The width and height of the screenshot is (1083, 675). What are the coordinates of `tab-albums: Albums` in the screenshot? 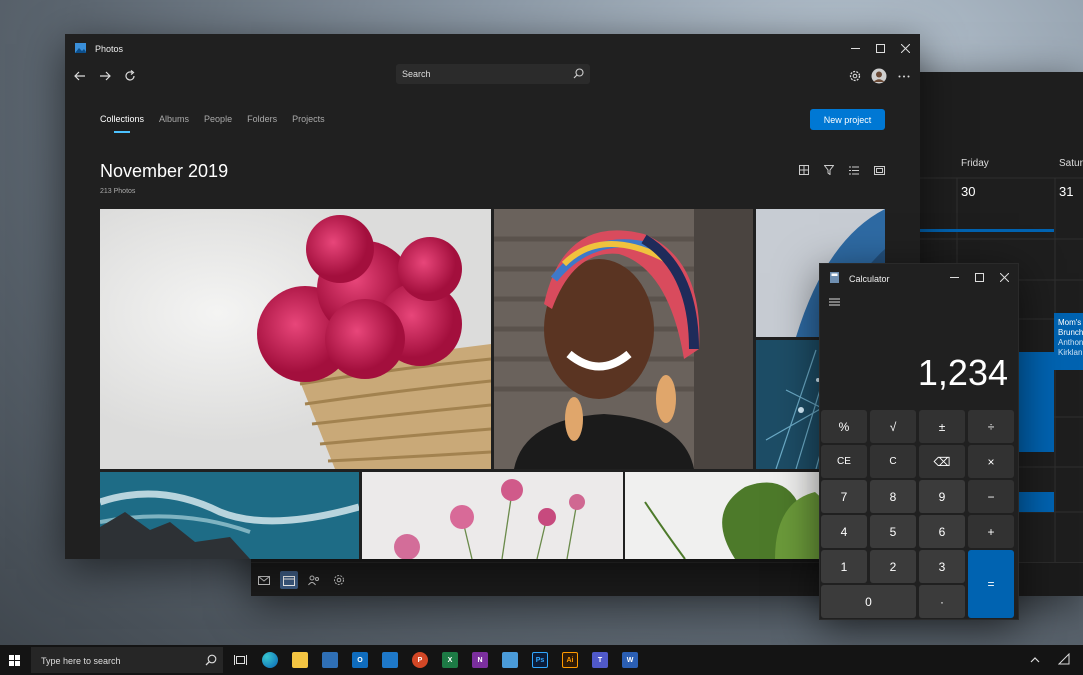 It's located at (174, 119).